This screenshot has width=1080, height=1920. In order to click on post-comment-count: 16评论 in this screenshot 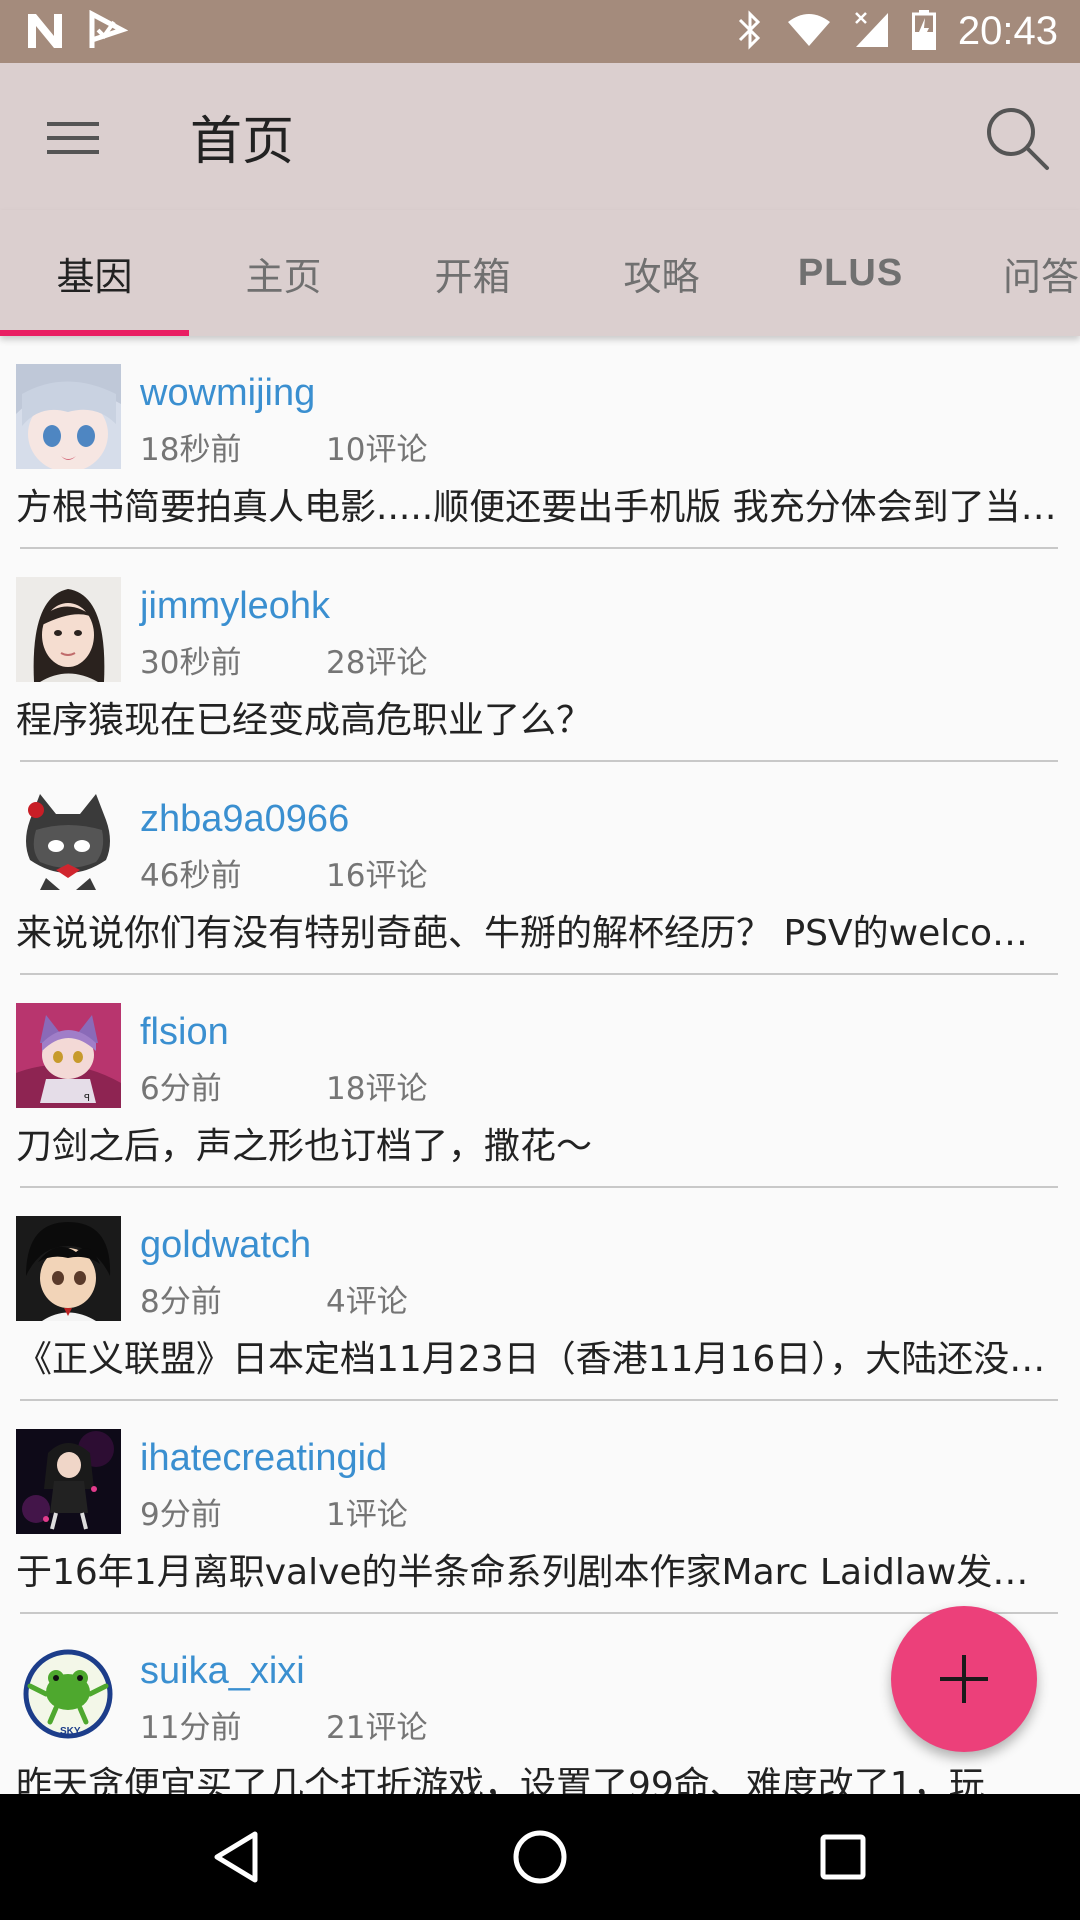, I will do `click(377, 876)`.